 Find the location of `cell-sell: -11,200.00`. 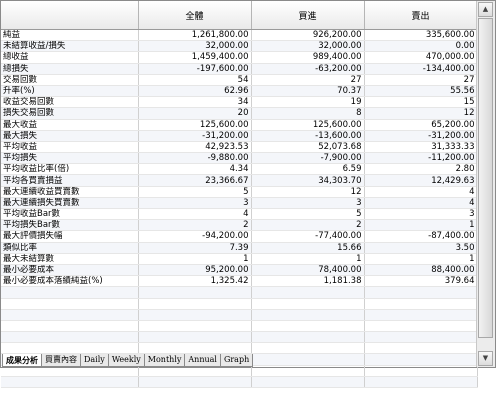

cell-sell: -11,200.00 is located at coordinates (421, 158).